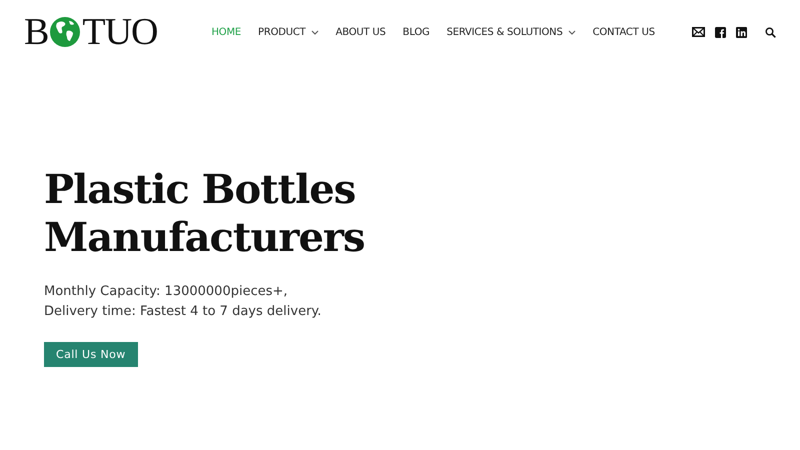 This screenshot has height=450, width=800. Describe the element at coordinates (720, 32) in the screenshot. I see `facebook-icon` at that location.